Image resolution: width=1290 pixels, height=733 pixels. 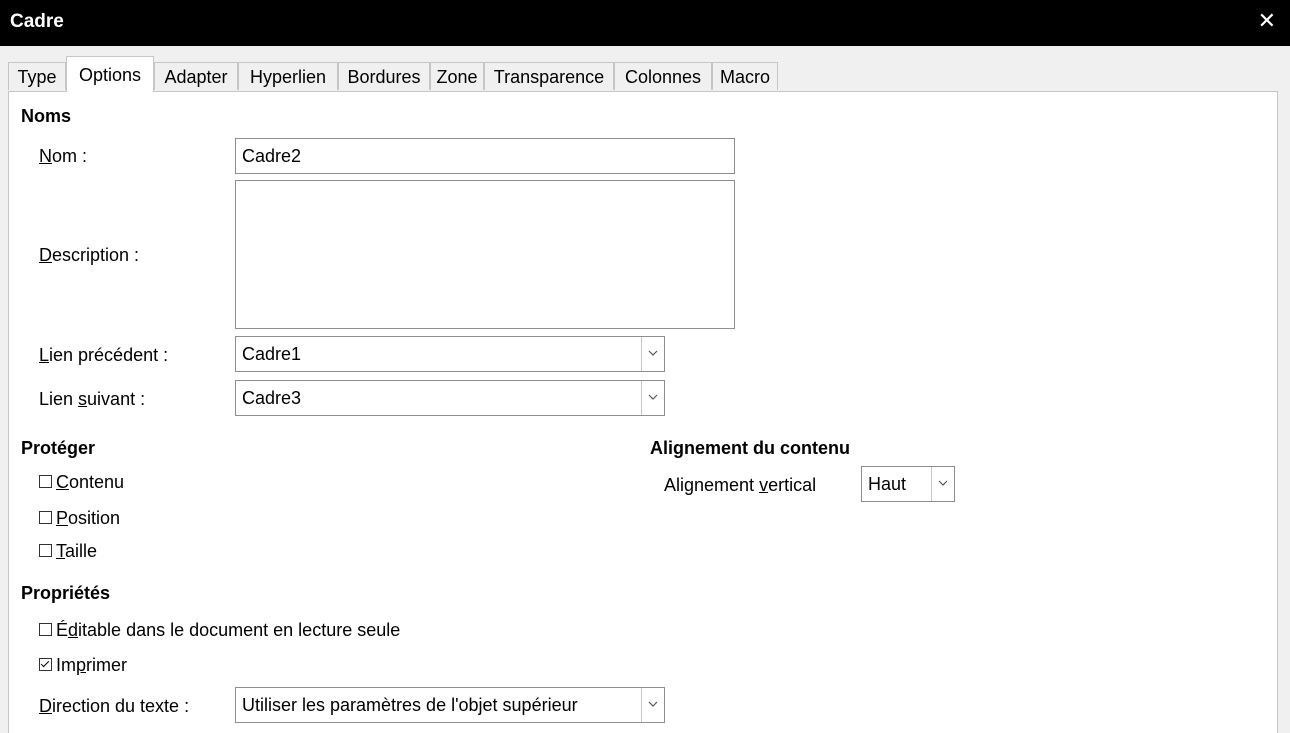 I want to click on protect-content-checkbox: Contenu, so click(x=81, y=482).